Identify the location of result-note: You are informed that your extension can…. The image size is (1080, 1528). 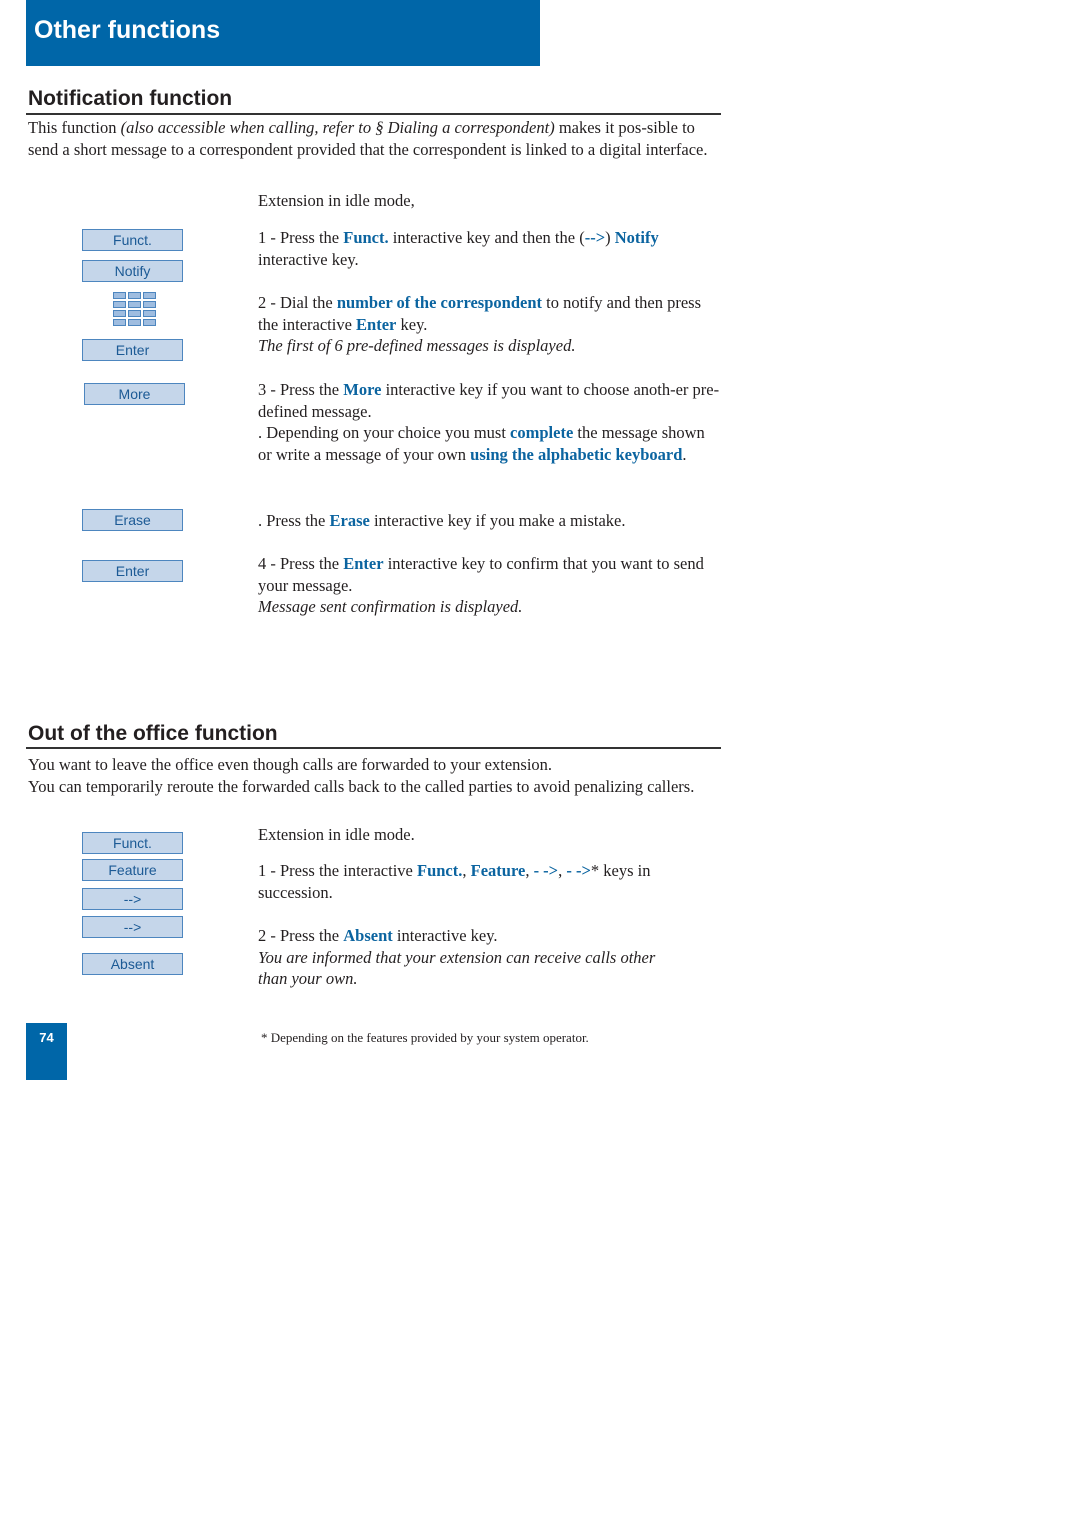
(457, 968).